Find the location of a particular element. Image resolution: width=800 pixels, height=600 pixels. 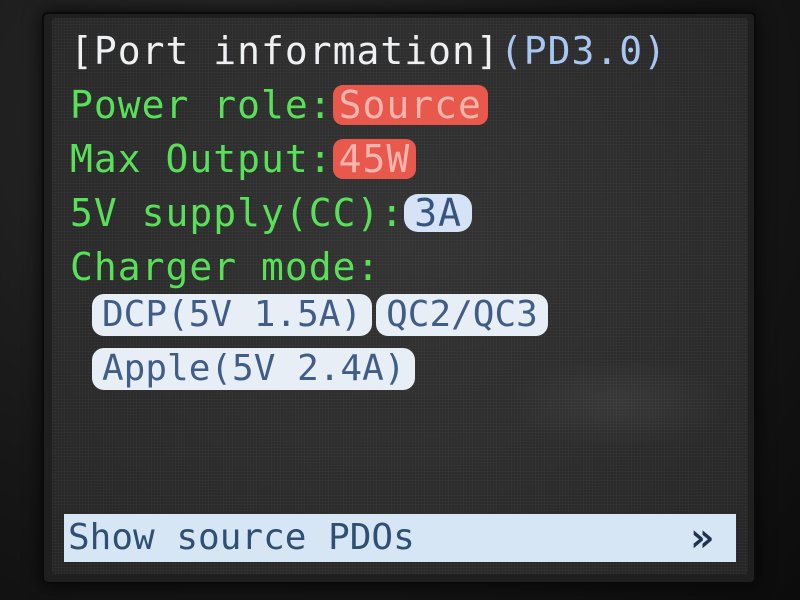

max-output-label: Max Output: is located at coordinates (201, 159).